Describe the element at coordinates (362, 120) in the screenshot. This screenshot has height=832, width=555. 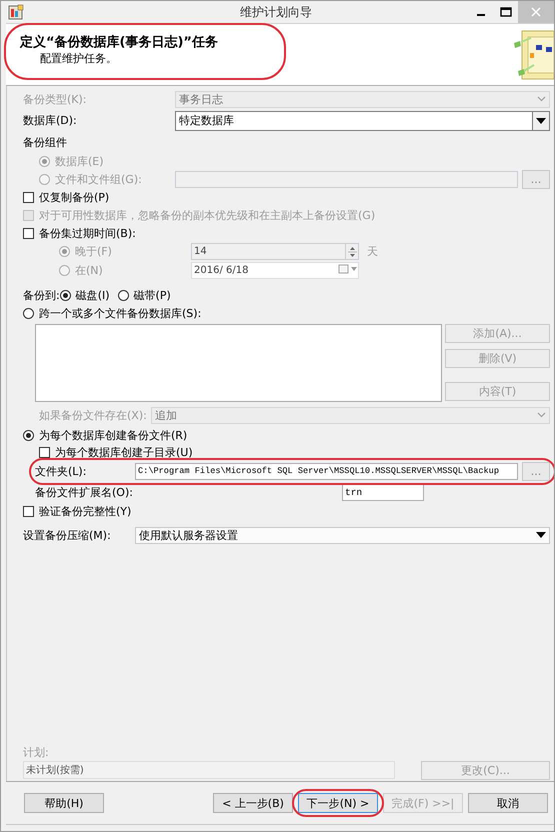
I see `dropdown: 特定数据库` at that location.